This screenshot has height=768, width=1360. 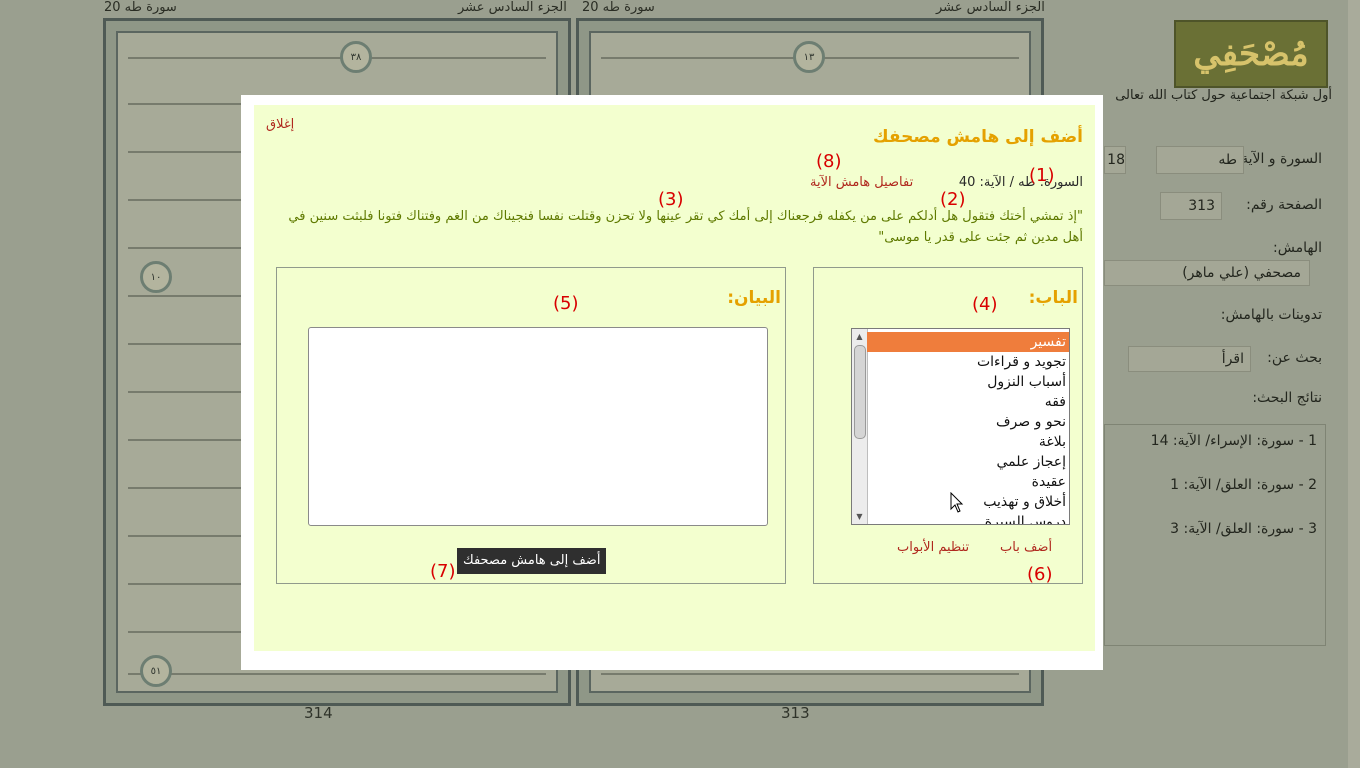 I want to click on search-results-label: نتائج البحث:, so click(x=1287, y=398).